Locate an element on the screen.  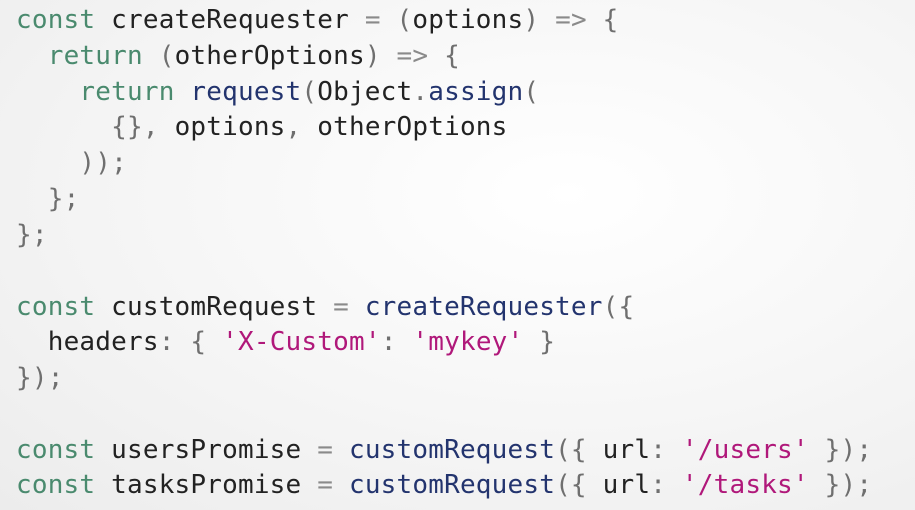
code-punctuation: . is located at coordinates (420, 92).